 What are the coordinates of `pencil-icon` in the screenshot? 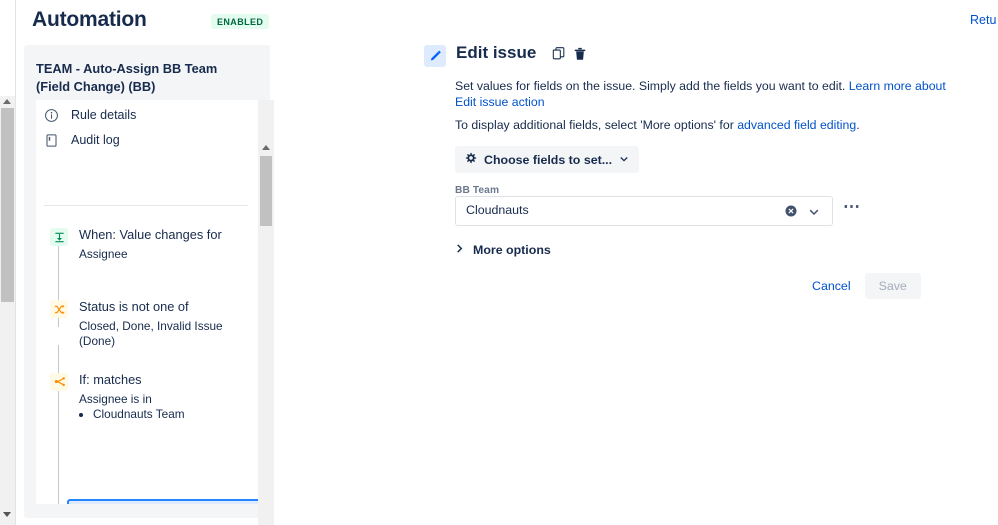 It's located at (435, 56).